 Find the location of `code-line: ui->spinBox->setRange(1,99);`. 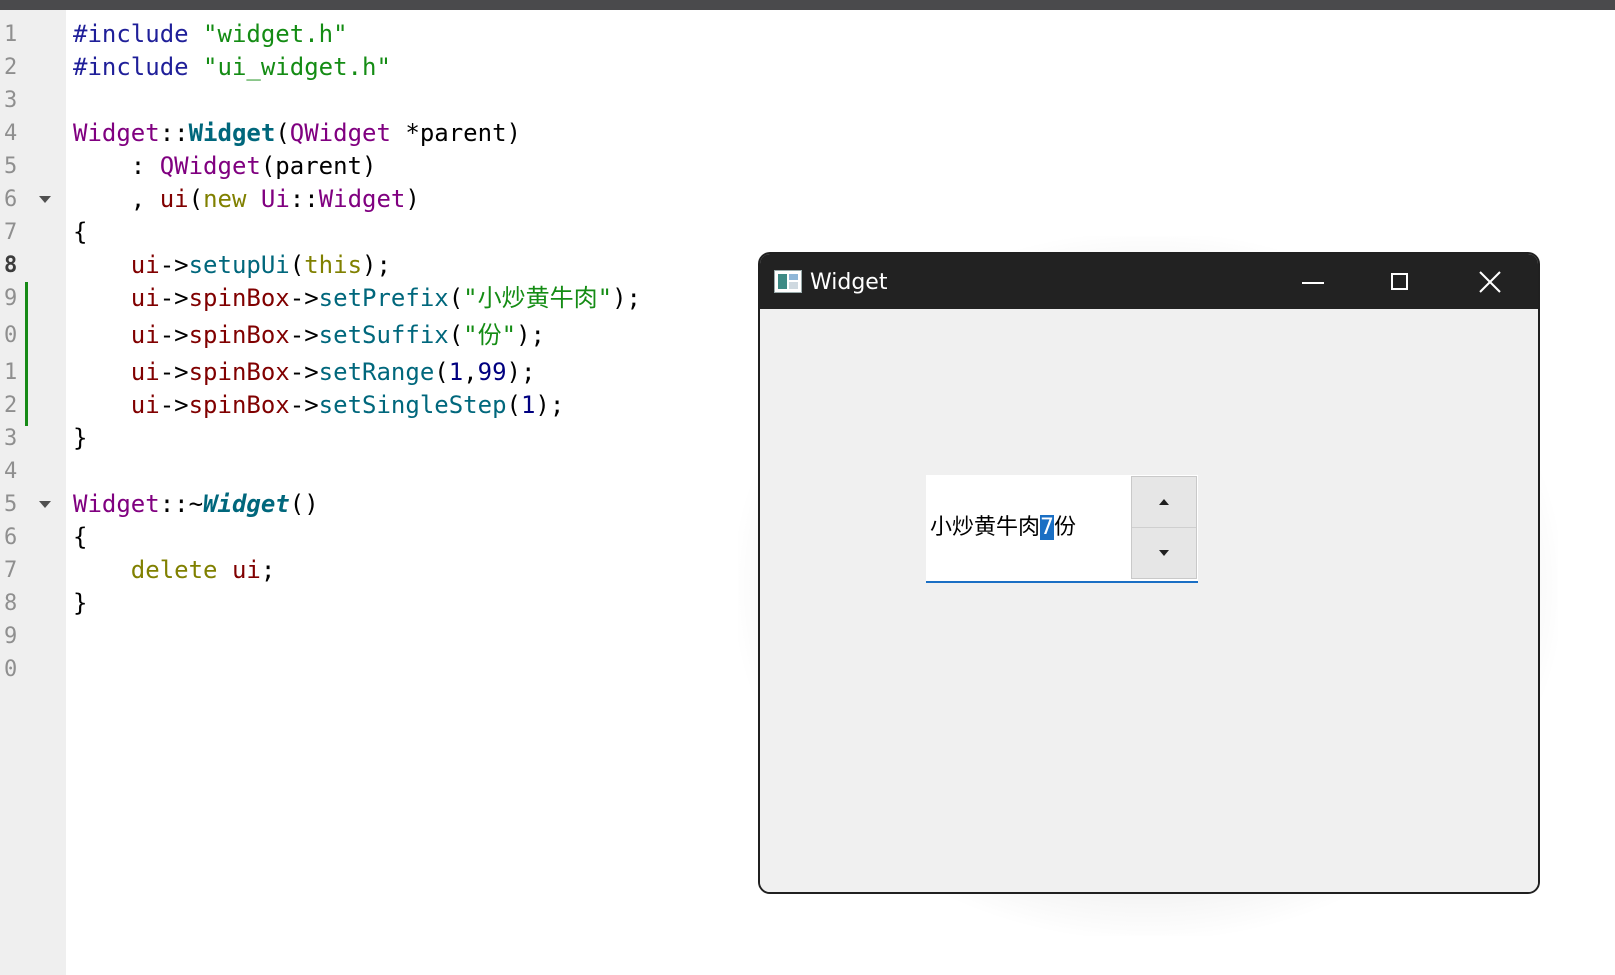

code-line: ui->spinBox->setRange(1,99); is located at coordinates (304, 372).